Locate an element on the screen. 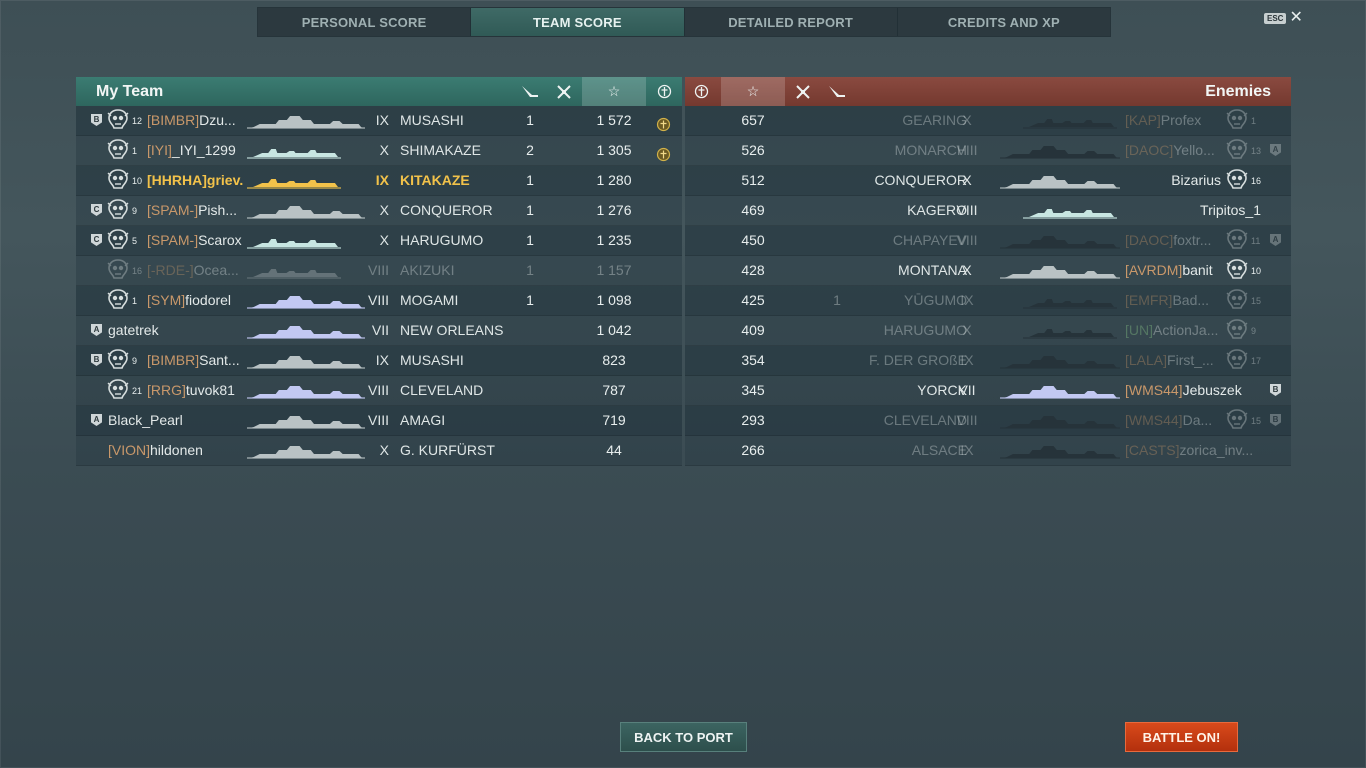 Image resolution: width=1366 pixels, height=768 pixels. table-row: 512 CONQUEROR X Bizarius 16 is located at coordinates (988, 181).